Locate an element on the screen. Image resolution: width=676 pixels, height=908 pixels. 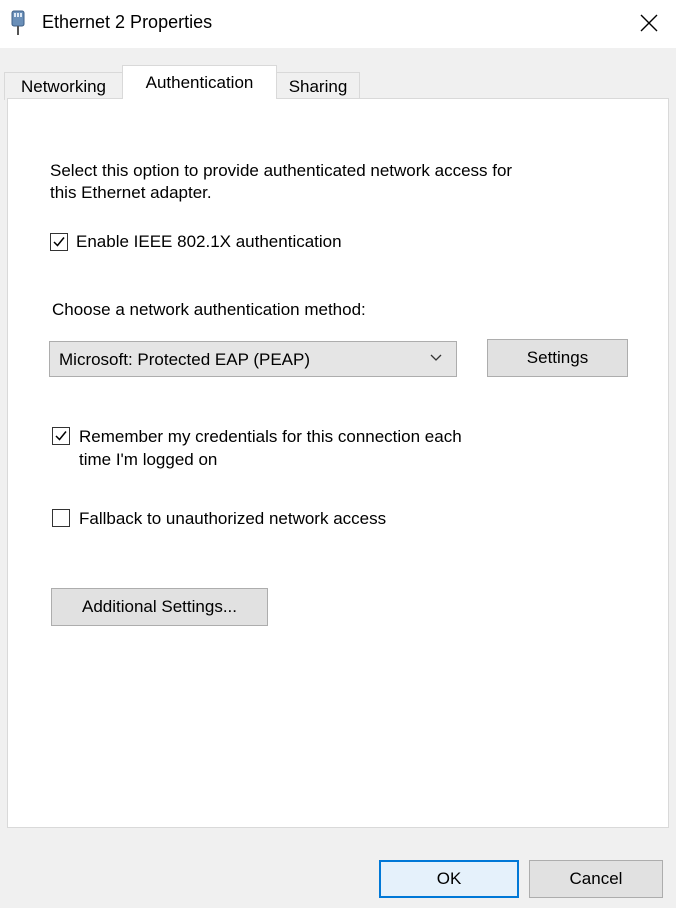
window-title: Ethernet 2 Properties is located at coordinates (127, 22).